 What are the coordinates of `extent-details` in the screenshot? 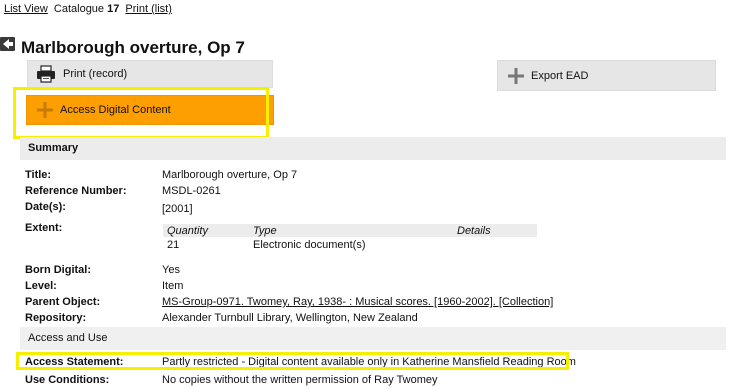 It's located at (495, 245).